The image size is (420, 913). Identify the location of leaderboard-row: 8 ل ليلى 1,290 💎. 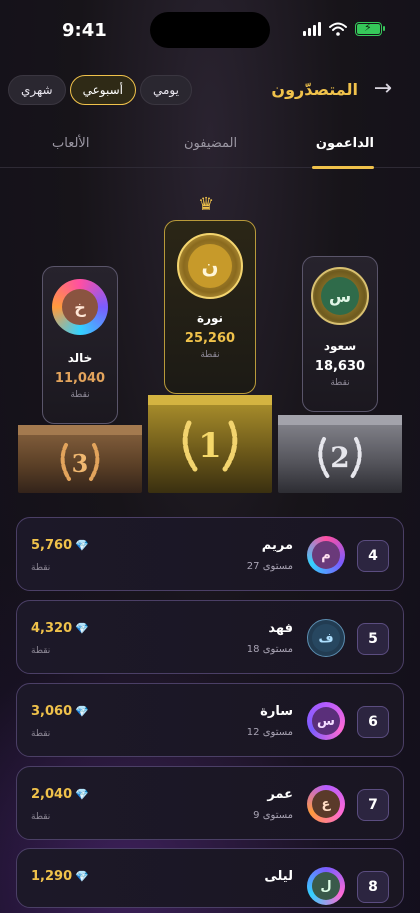
(210, 878).